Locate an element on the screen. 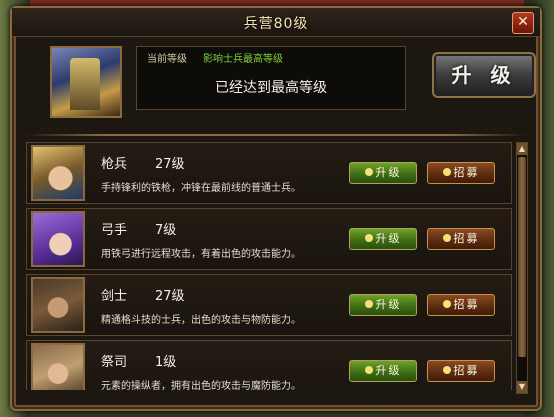  unit-description: 精通格斗技的士兵，出色的攻击与物防能力。 is located at coordinates (201, 320).